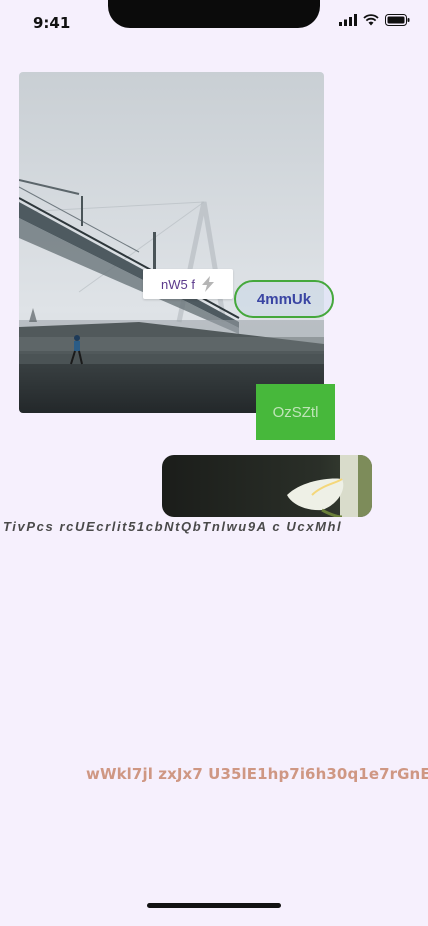  Describe the element at coordinates (397, 20) in the screenshot. I see `battery-icon` at that location.